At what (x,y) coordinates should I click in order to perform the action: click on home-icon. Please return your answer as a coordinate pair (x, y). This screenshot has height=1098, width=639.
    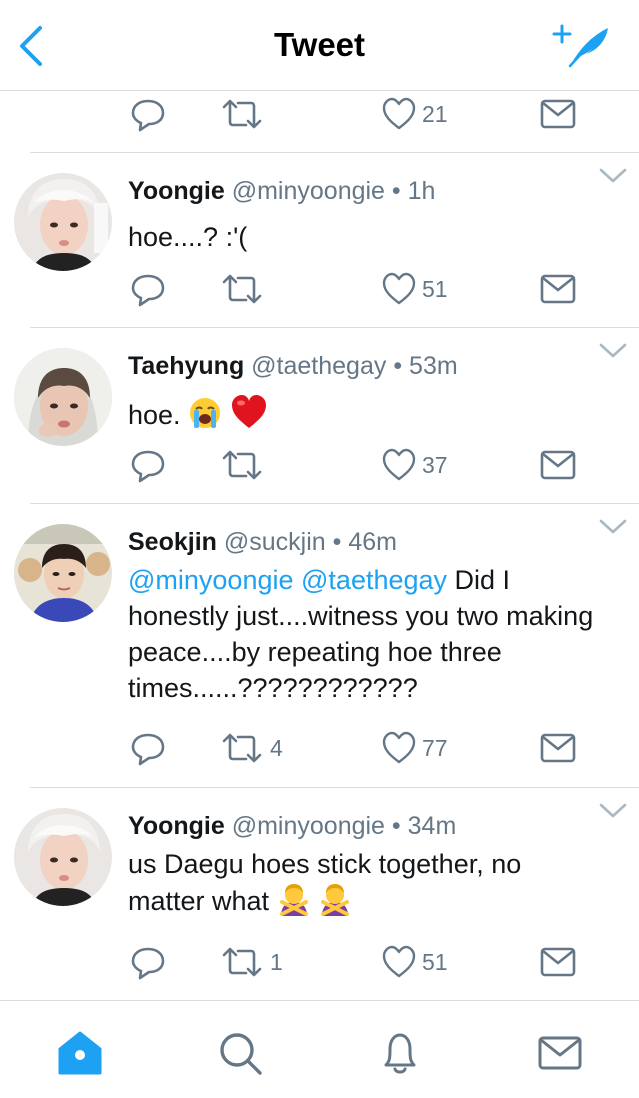
    Looking at the image, I should click on (80, 1053).